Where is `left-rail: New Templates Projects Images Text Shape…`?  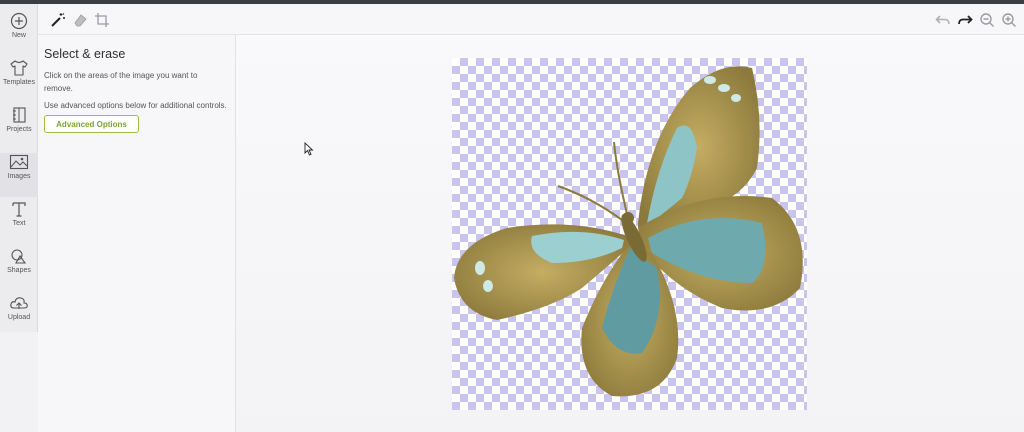 left-rail: New Templates Projects Images Text Shape… is located at coordinates (19, 218).